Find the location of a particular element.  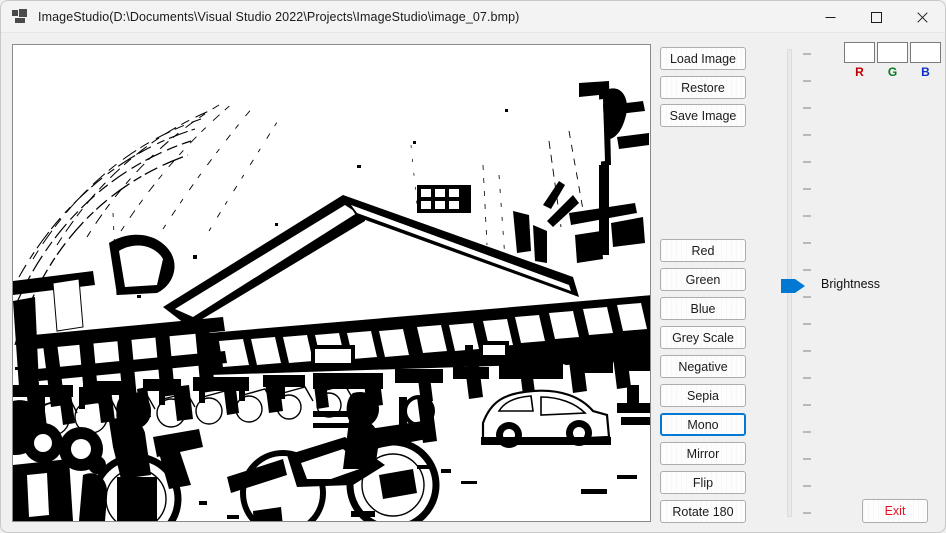

restore-button: Restore is located at coordinates (703, 87).